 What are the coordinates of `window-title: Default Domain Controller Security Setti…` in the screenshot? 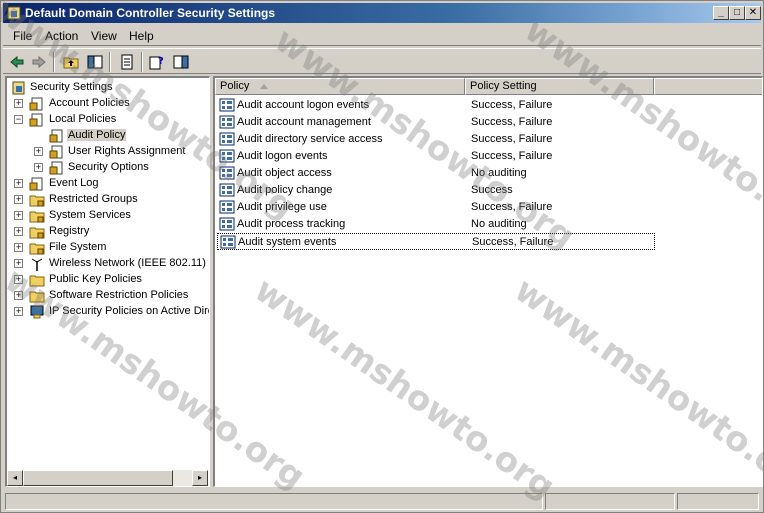 It's located at (150, 13).